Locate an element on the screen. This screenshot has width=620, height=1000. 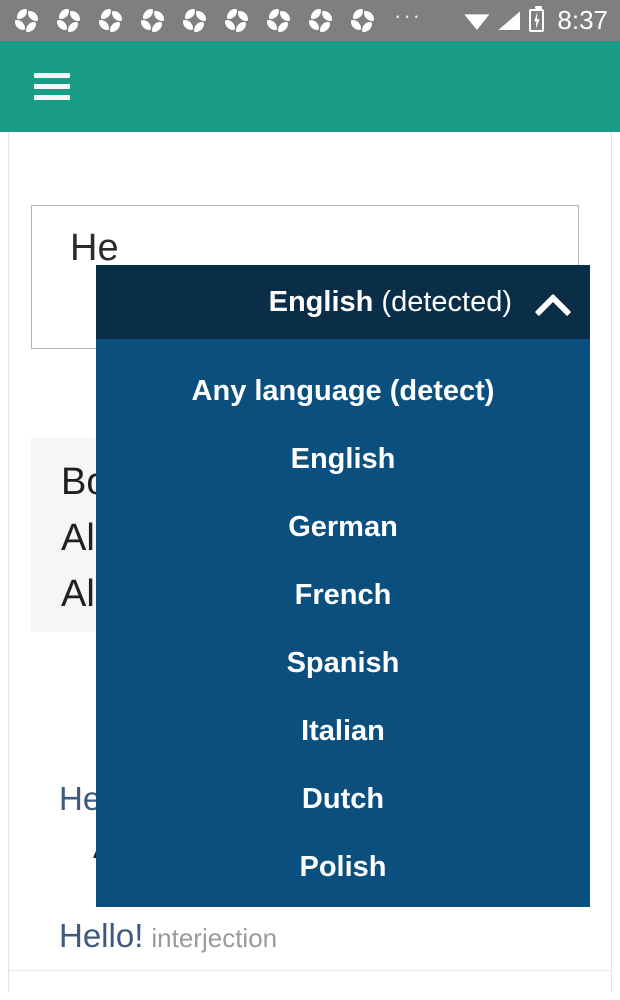
battery-charging-icon is located at coordinates (537, 19).